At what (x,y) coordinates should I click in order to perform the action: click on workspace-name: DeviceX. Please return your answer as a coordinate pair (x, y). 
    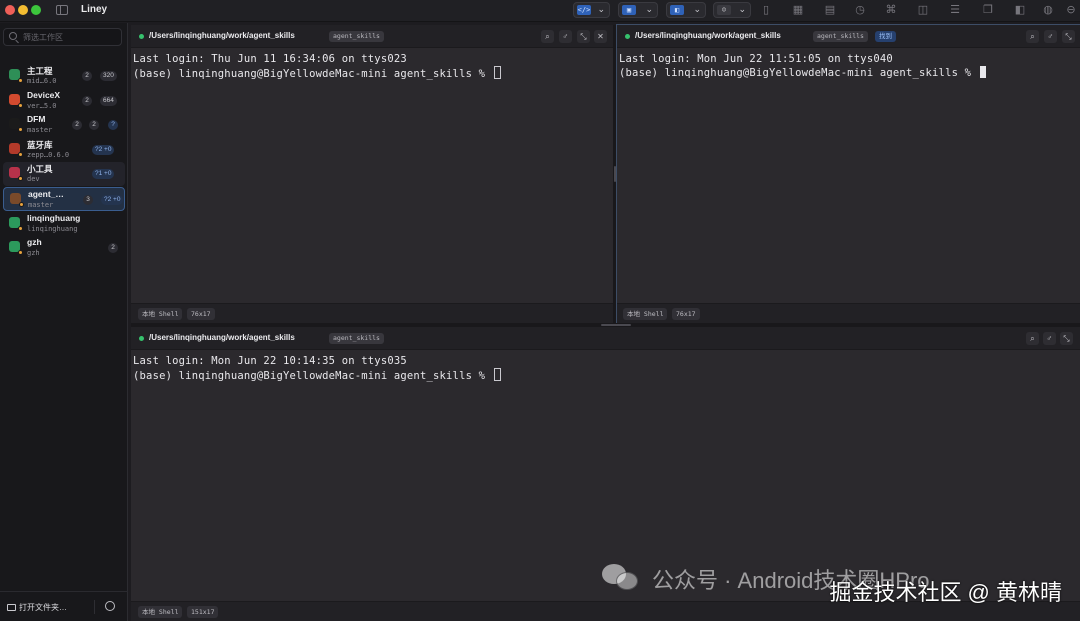
    Looking at the image, I should click on (44, 94).